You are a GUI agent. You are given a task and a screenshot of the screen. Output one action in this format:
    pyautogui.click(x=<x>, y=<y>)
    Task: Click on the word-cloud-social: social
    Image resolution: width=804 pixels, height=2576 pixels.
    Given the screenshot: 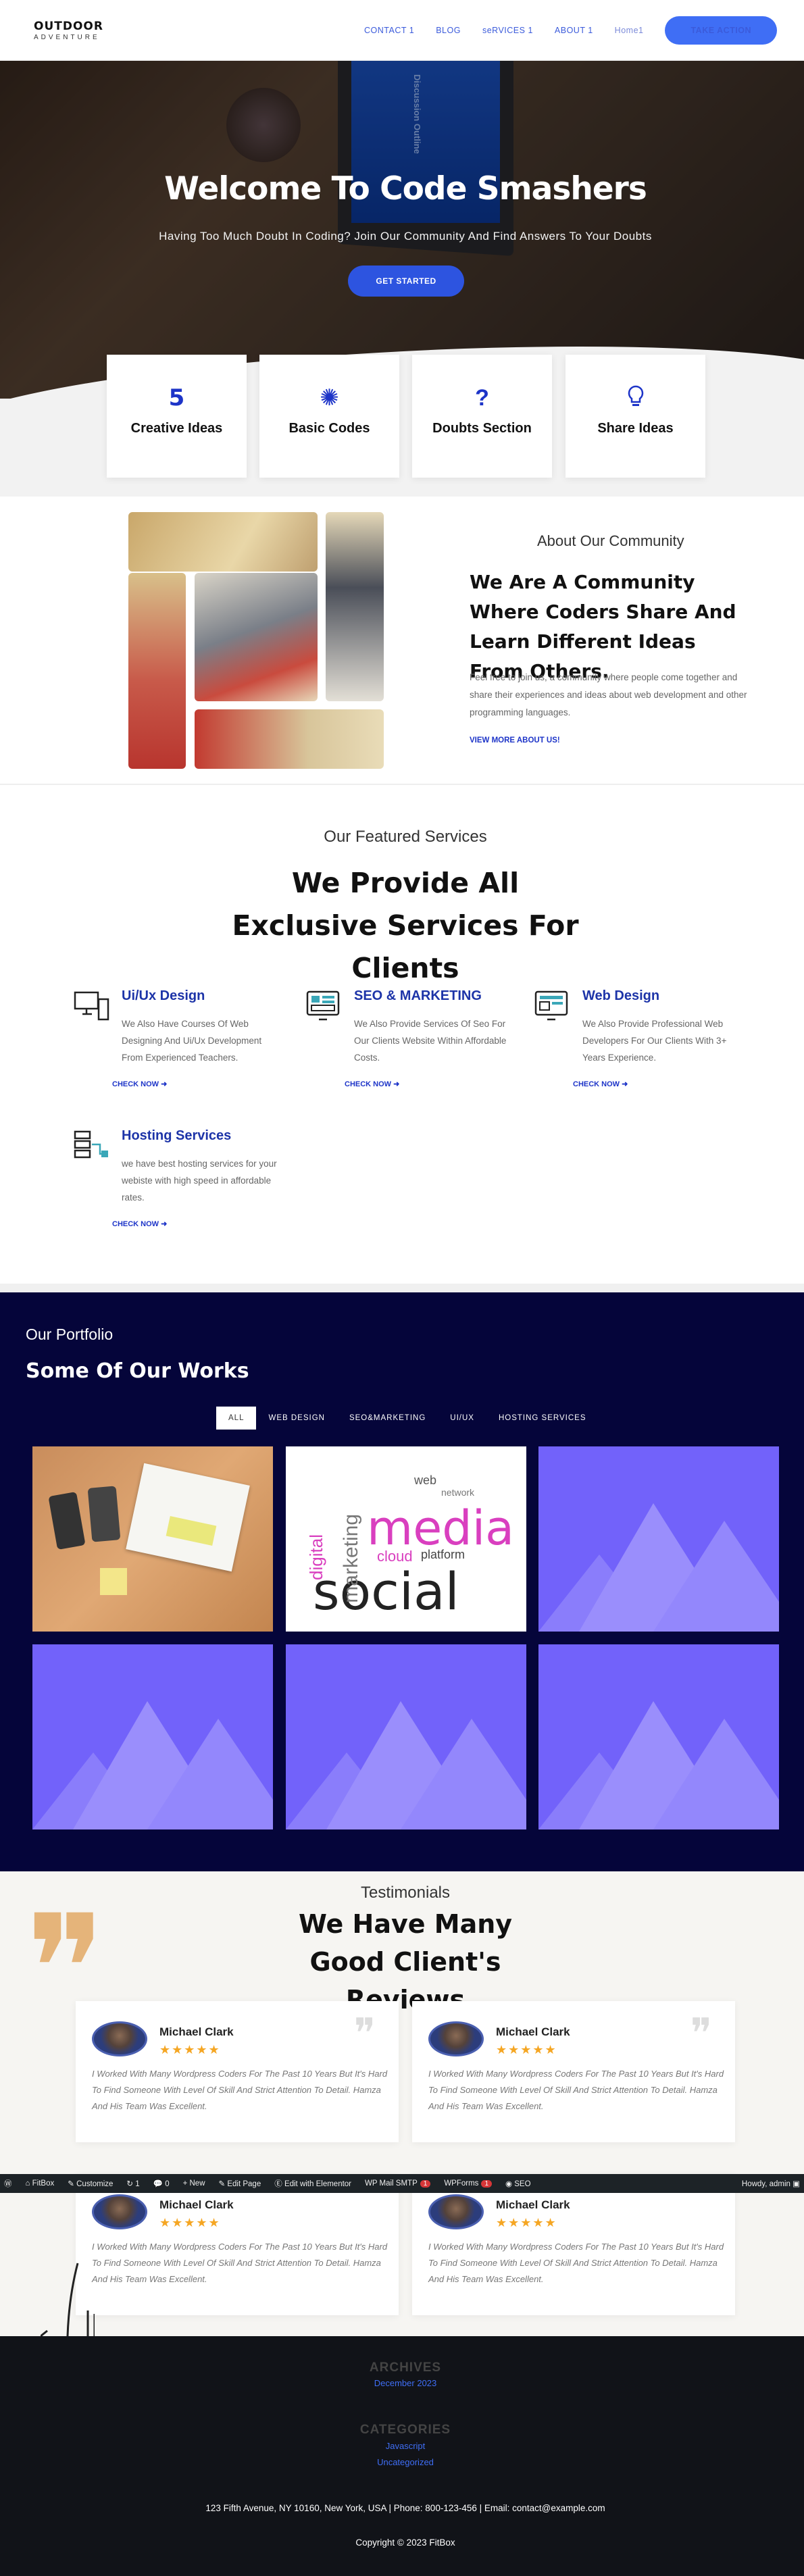 What is the action you would take?
    pyautogui.click(x=386, y=1591)
    